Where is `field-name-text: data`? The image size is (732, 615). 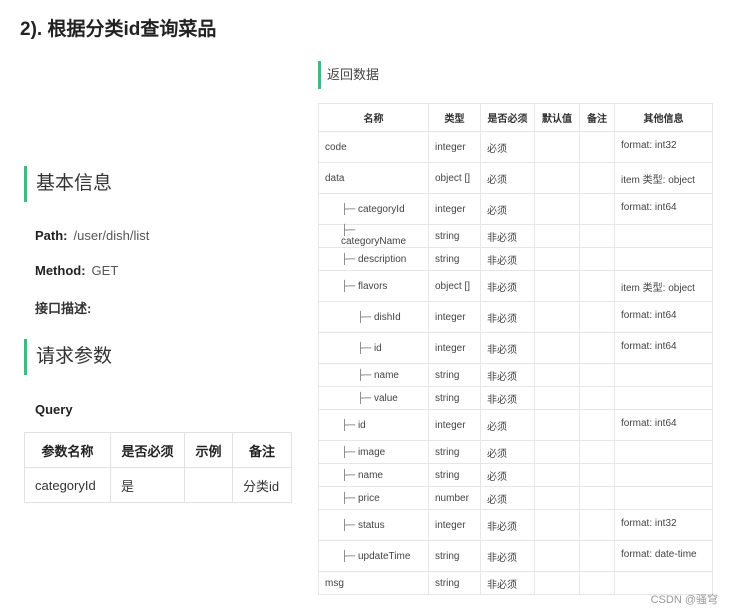 field-name-text: data is located at coordinates (335, 178).